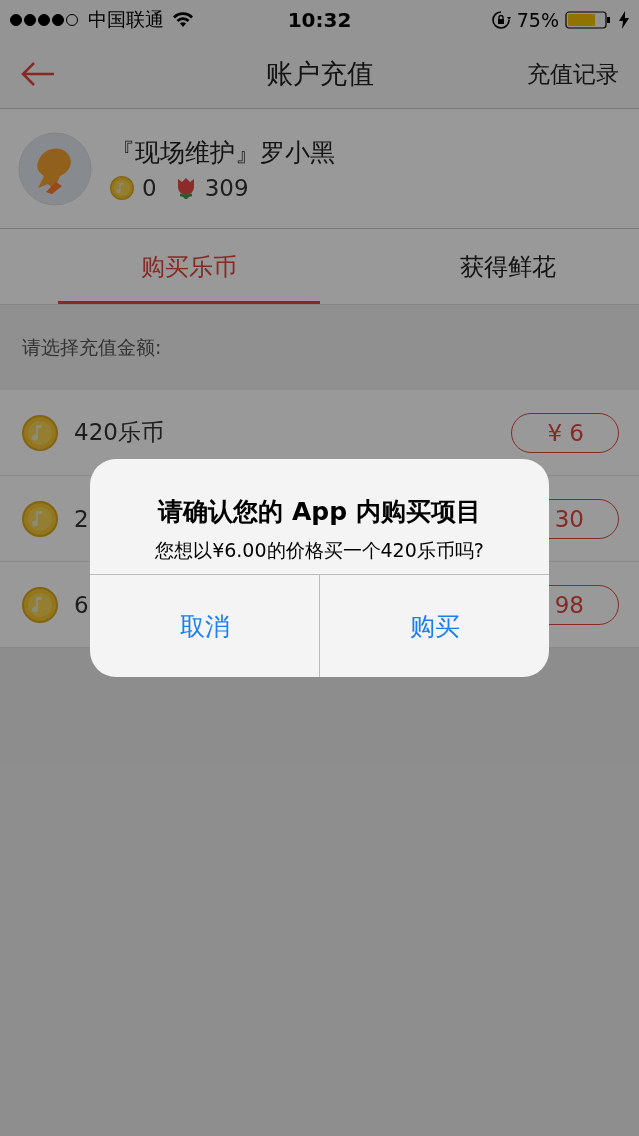 The image size is (639, 1136). Describe the element at coordinates (508, 266) in the screenshot. I see `tab: 获得鲜花` at that location.